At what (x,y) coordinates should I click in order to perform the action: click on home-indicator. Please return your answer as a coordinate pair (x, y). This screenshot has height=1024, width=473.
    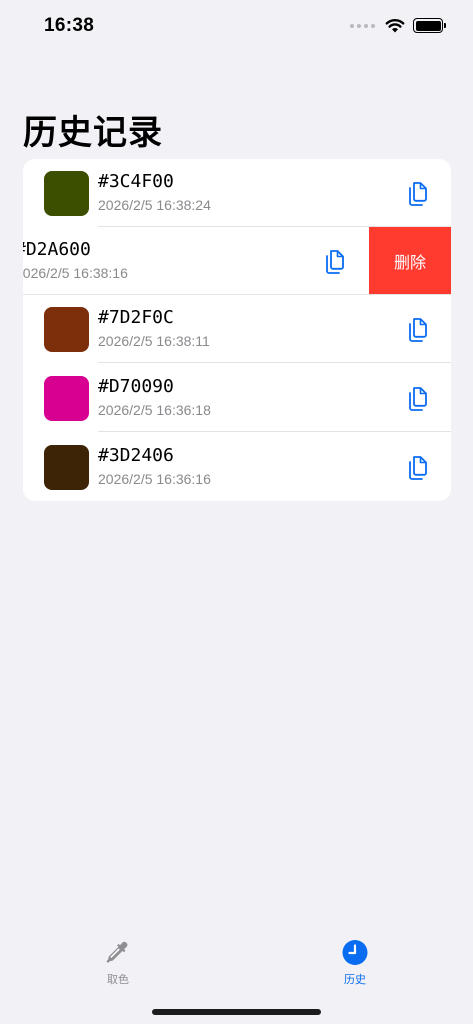
    Looking at the image, I should click on (236, 1012).